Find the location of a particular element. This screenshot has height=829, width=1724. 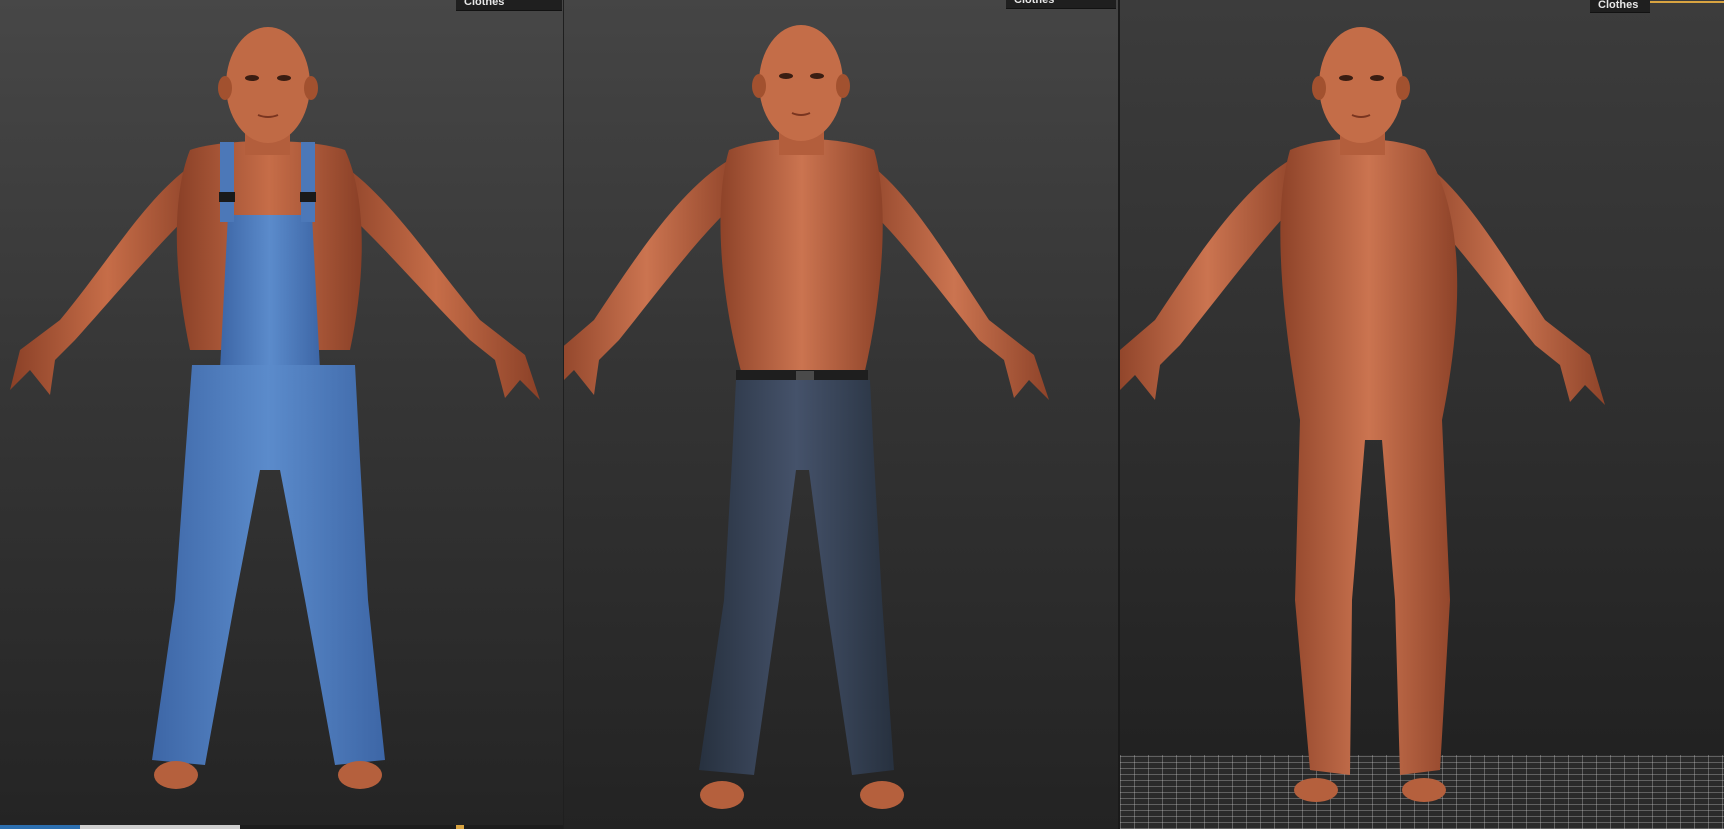

status-strip is located at coordinates (281, 827).